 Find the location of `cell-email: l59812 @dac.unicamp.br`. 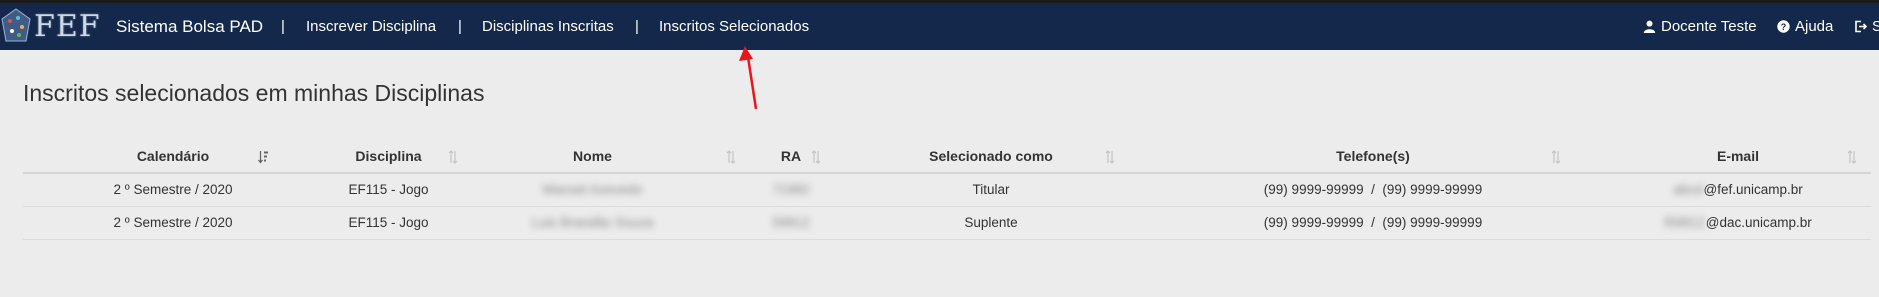

cell-email: l59812 @dac.unicamp.br is located at coordinates (1738, 223).